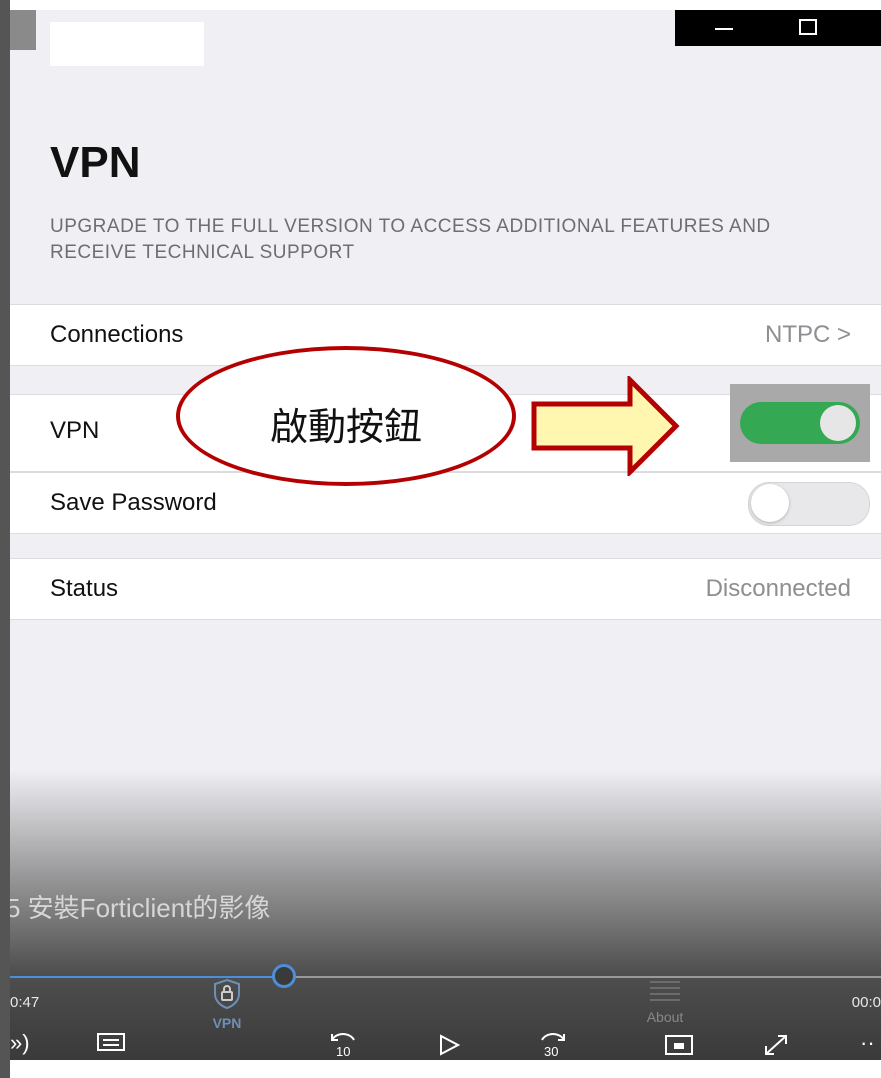 The image size is (881, 1078). I want to click on left-window-edge, so click(5, 539).